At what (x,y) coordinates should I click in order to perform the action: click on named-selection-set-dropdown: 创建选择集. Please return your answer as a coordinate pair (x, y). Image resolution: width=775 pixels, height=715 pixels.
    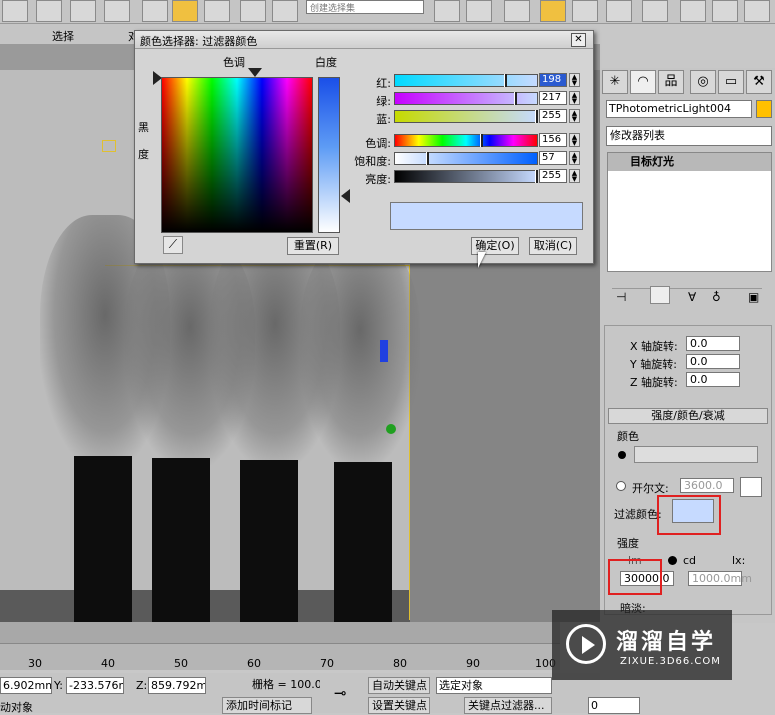
    Looking at the image, I should click on (365, 7).